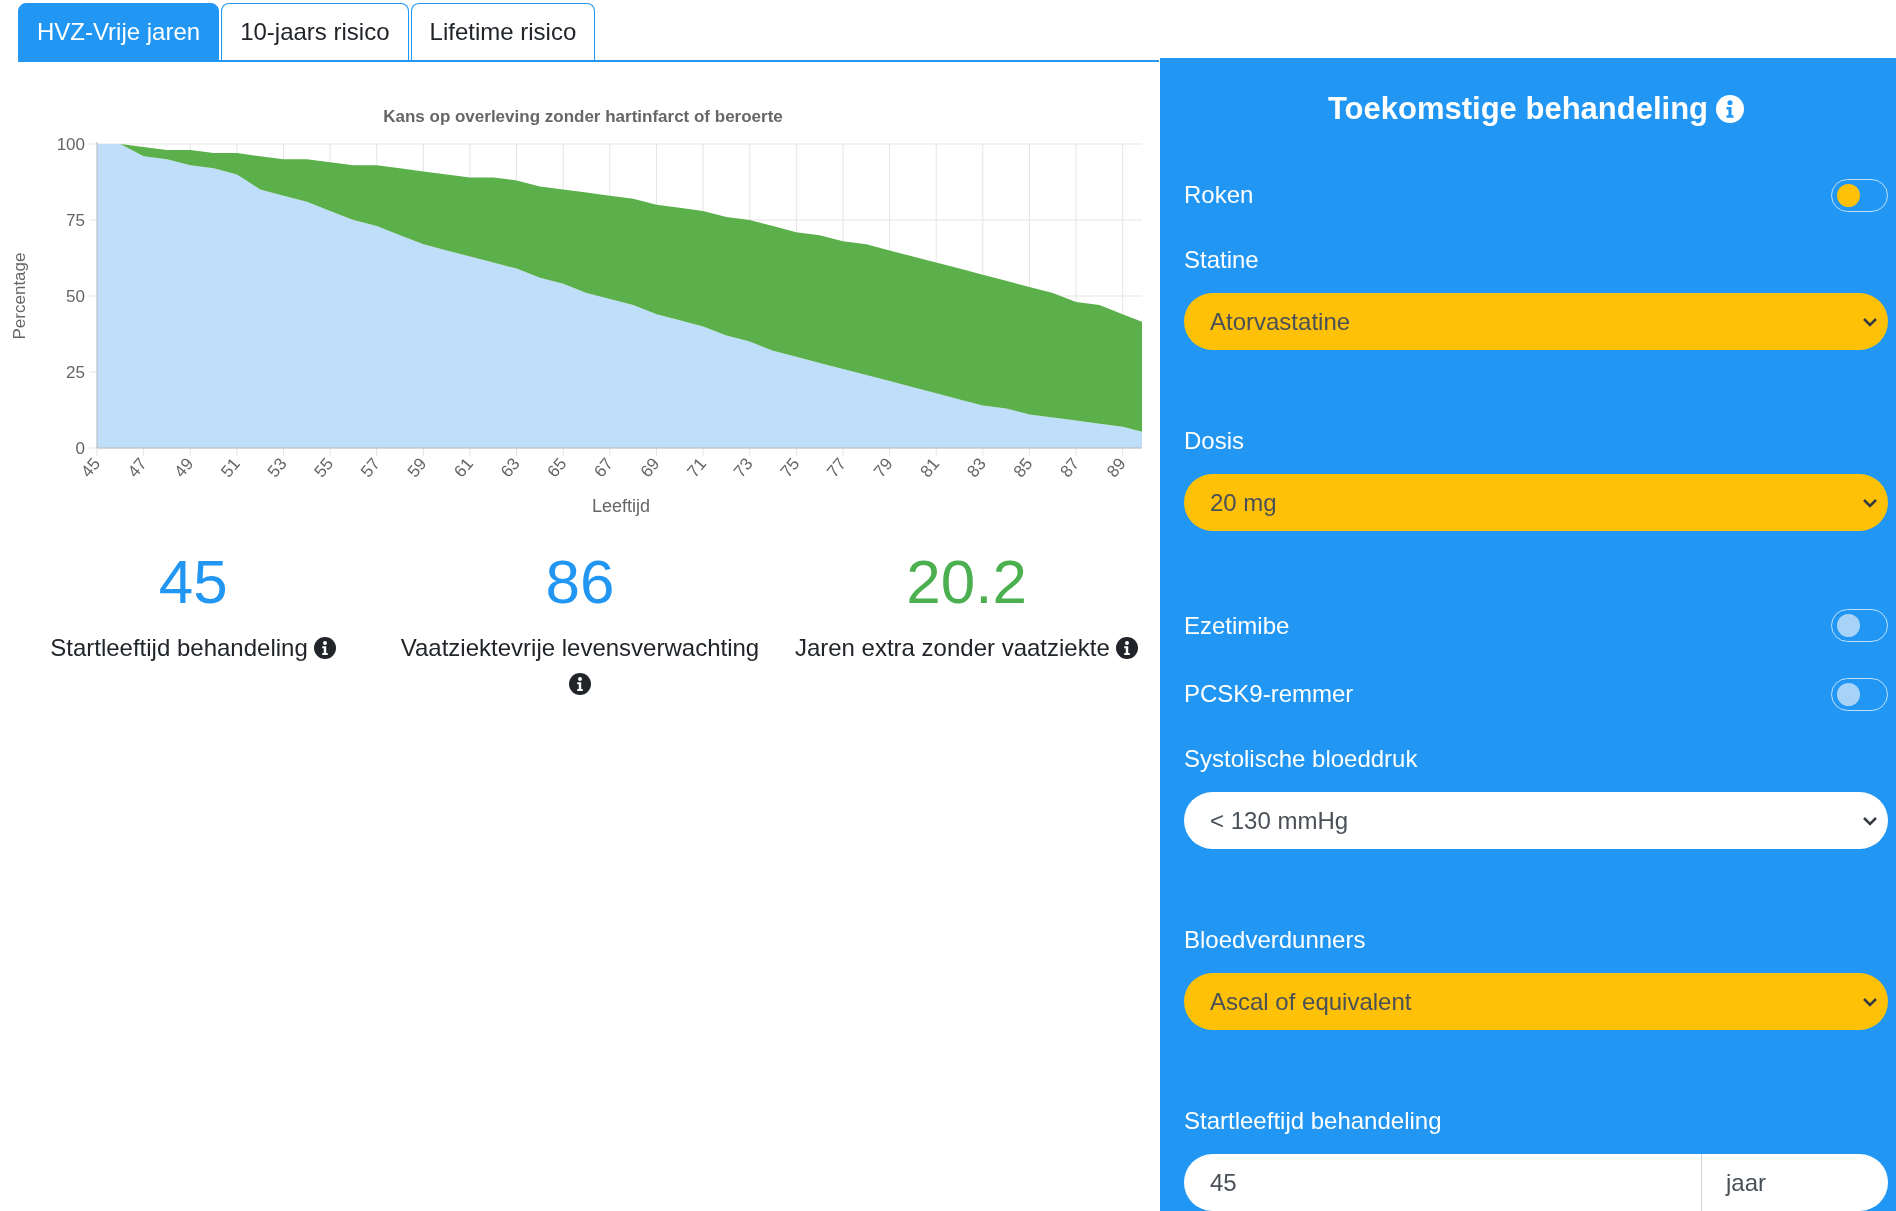 Image resolution: width=1896 pixels, height=1211 pixels. What do you see at coordinates (1269, 694) in the screenshot?
I see `field-label: PCSK9-remmer` at bounding box center [1269, 694].